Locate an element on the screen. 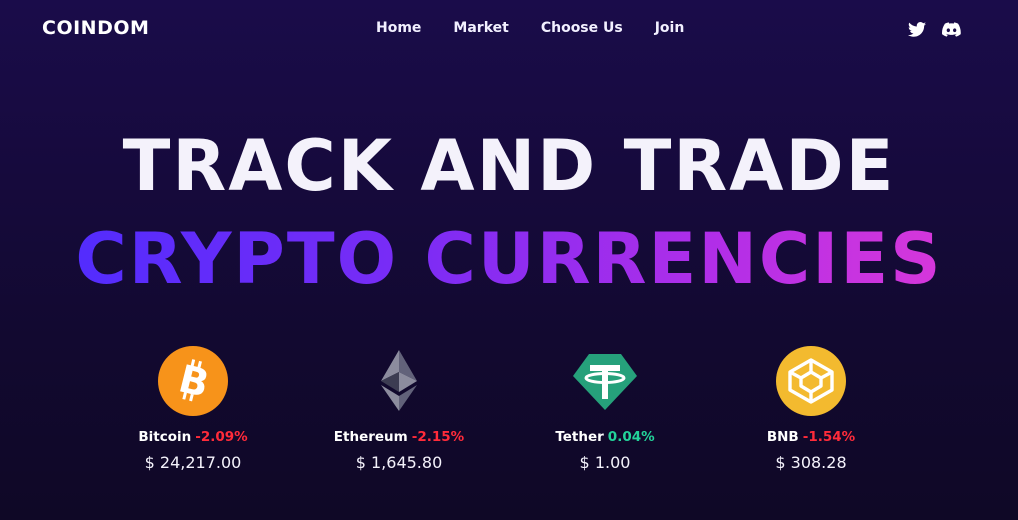 The image size is (1018, 520). coin-label: Bitcoin -2.09% is located at coordinates (193, 437).